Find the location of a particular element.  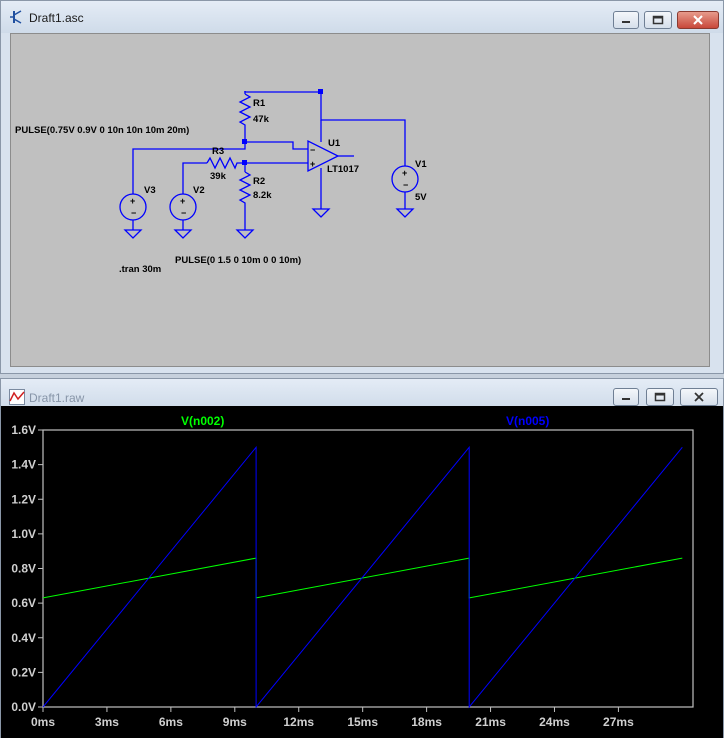

x-tick-label: 3ms is located at coordinates (107, 722).